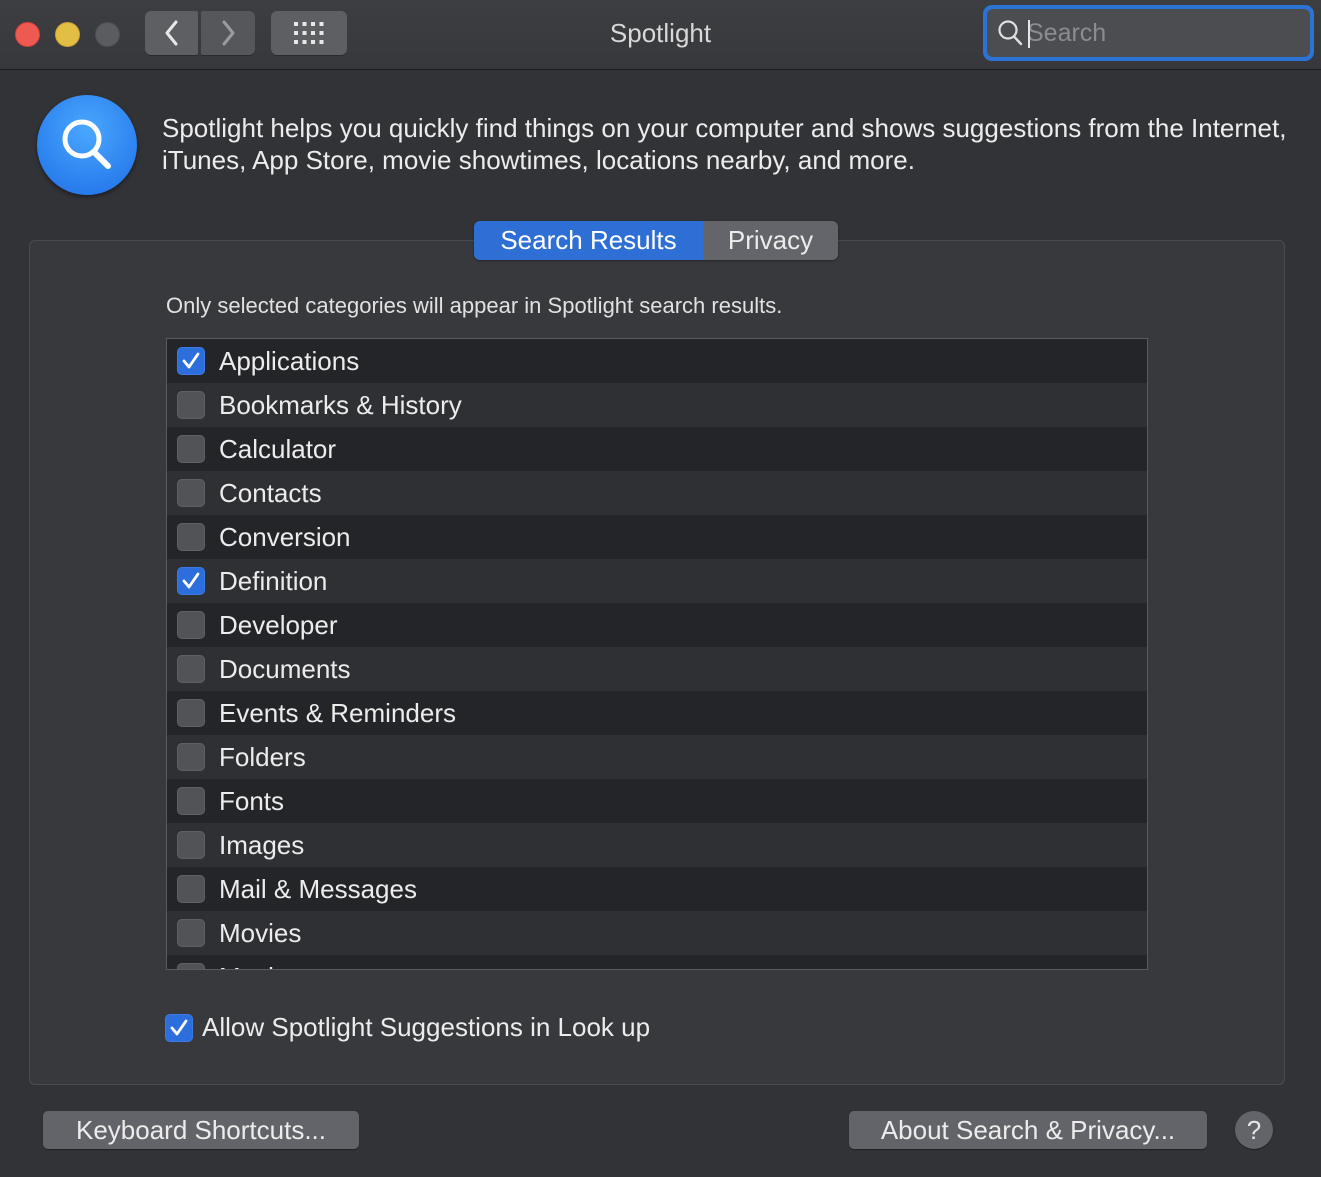 This screenshot has width=1321, height=1177. Describe the element at coordinates (87, 145) in the screenshot. I see `spotlight-icon` at that location.